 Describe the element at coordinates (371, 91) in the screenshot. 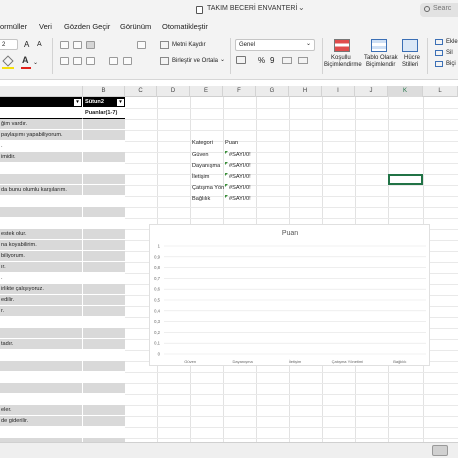

I see `column-header-j: J` at that location.